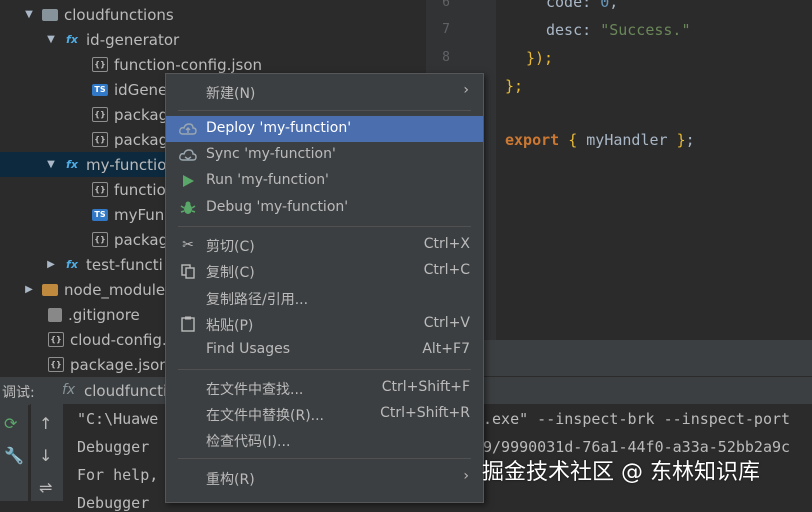 The width and height of the screenshot is (812, 512). I want to click on debug-toolbar-right: ↑ ↓ ⇌, so click(46, 452).